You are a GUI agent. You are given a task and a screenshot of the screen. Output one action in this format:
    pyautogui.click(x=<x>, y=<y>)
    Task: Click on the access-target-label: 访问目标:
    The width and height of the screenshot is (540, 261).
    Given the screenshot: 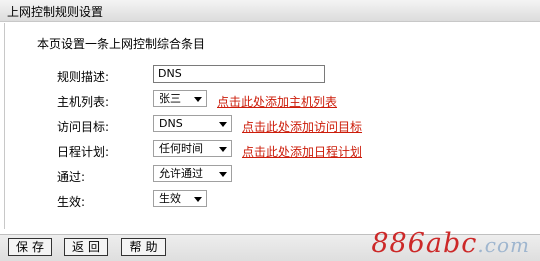 What is the action you would take?
    pyautogui.click(x=83, y=127)
    